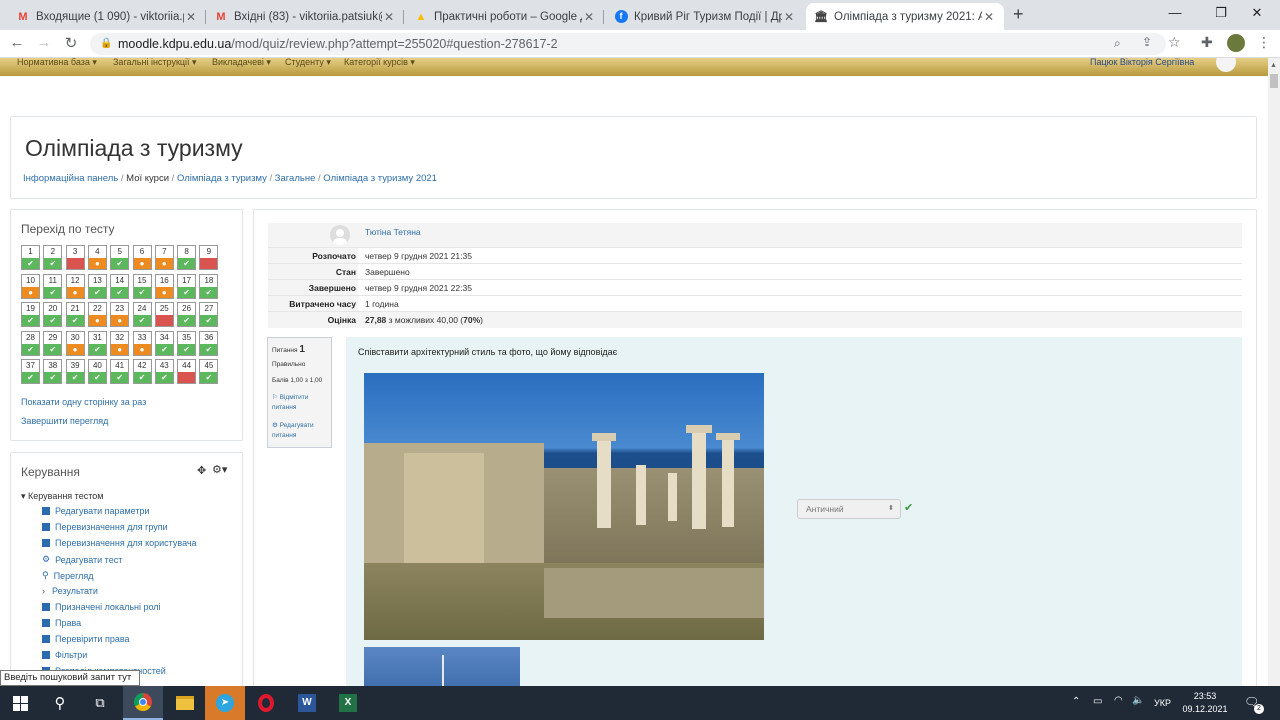 This screenshot has width=1280, height=720. Describe the element at coordinates (100, 703) in the screenshot. I see `task-view-icon: ⧉` at that location.